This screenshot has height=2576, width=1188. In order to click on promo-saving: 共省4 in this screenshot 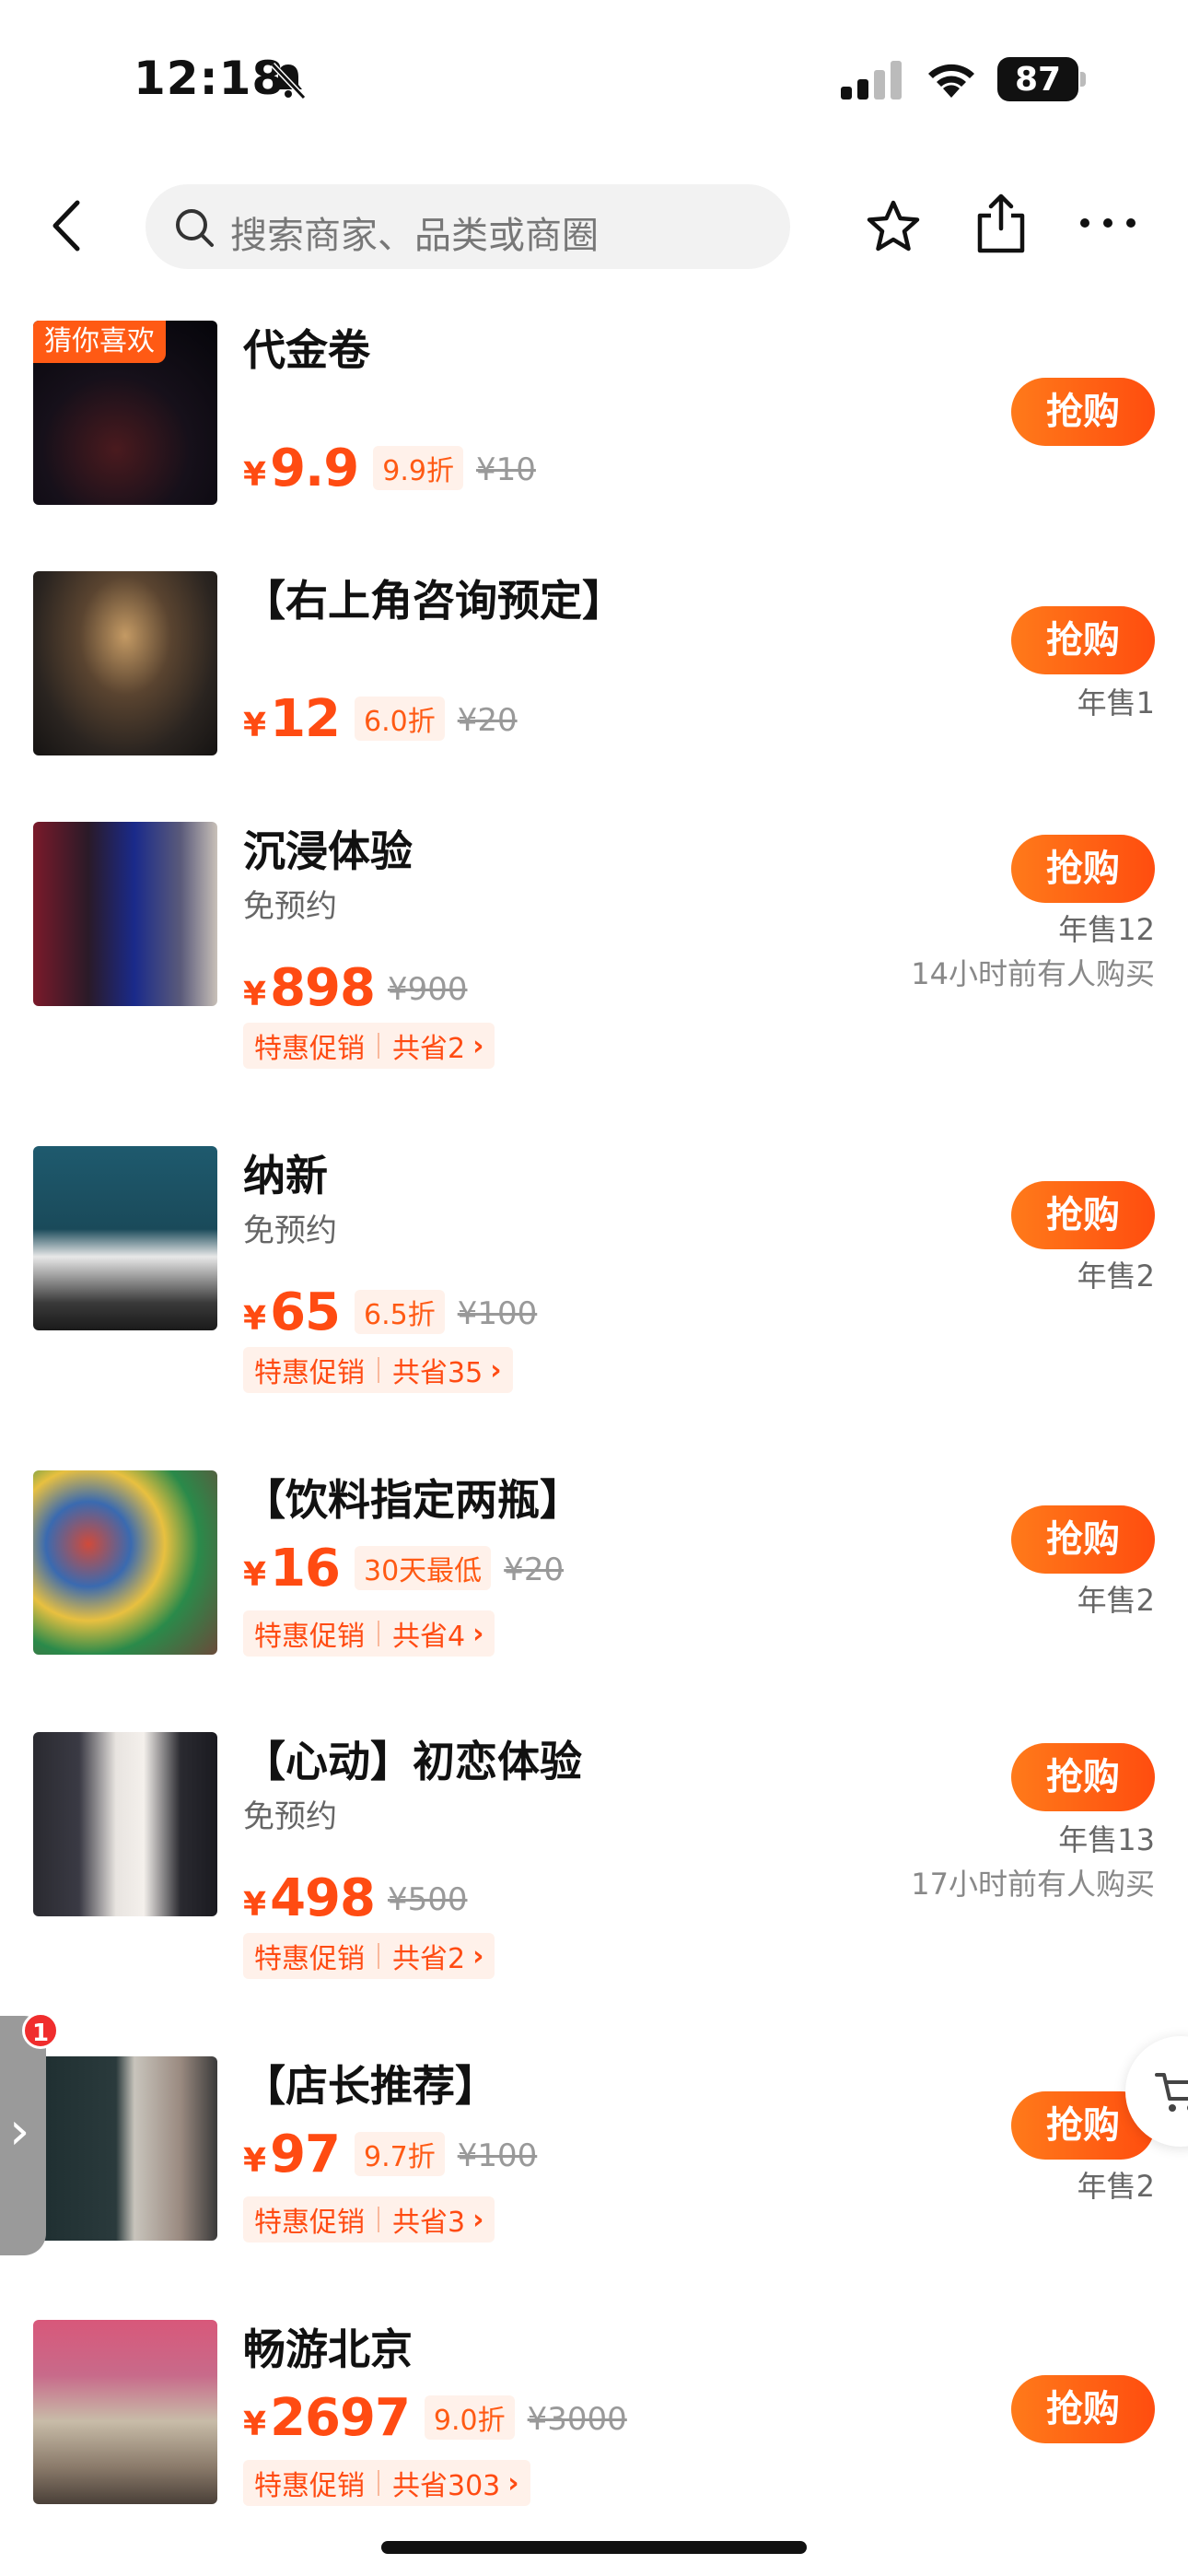, I will do `click(429, 1637)`.